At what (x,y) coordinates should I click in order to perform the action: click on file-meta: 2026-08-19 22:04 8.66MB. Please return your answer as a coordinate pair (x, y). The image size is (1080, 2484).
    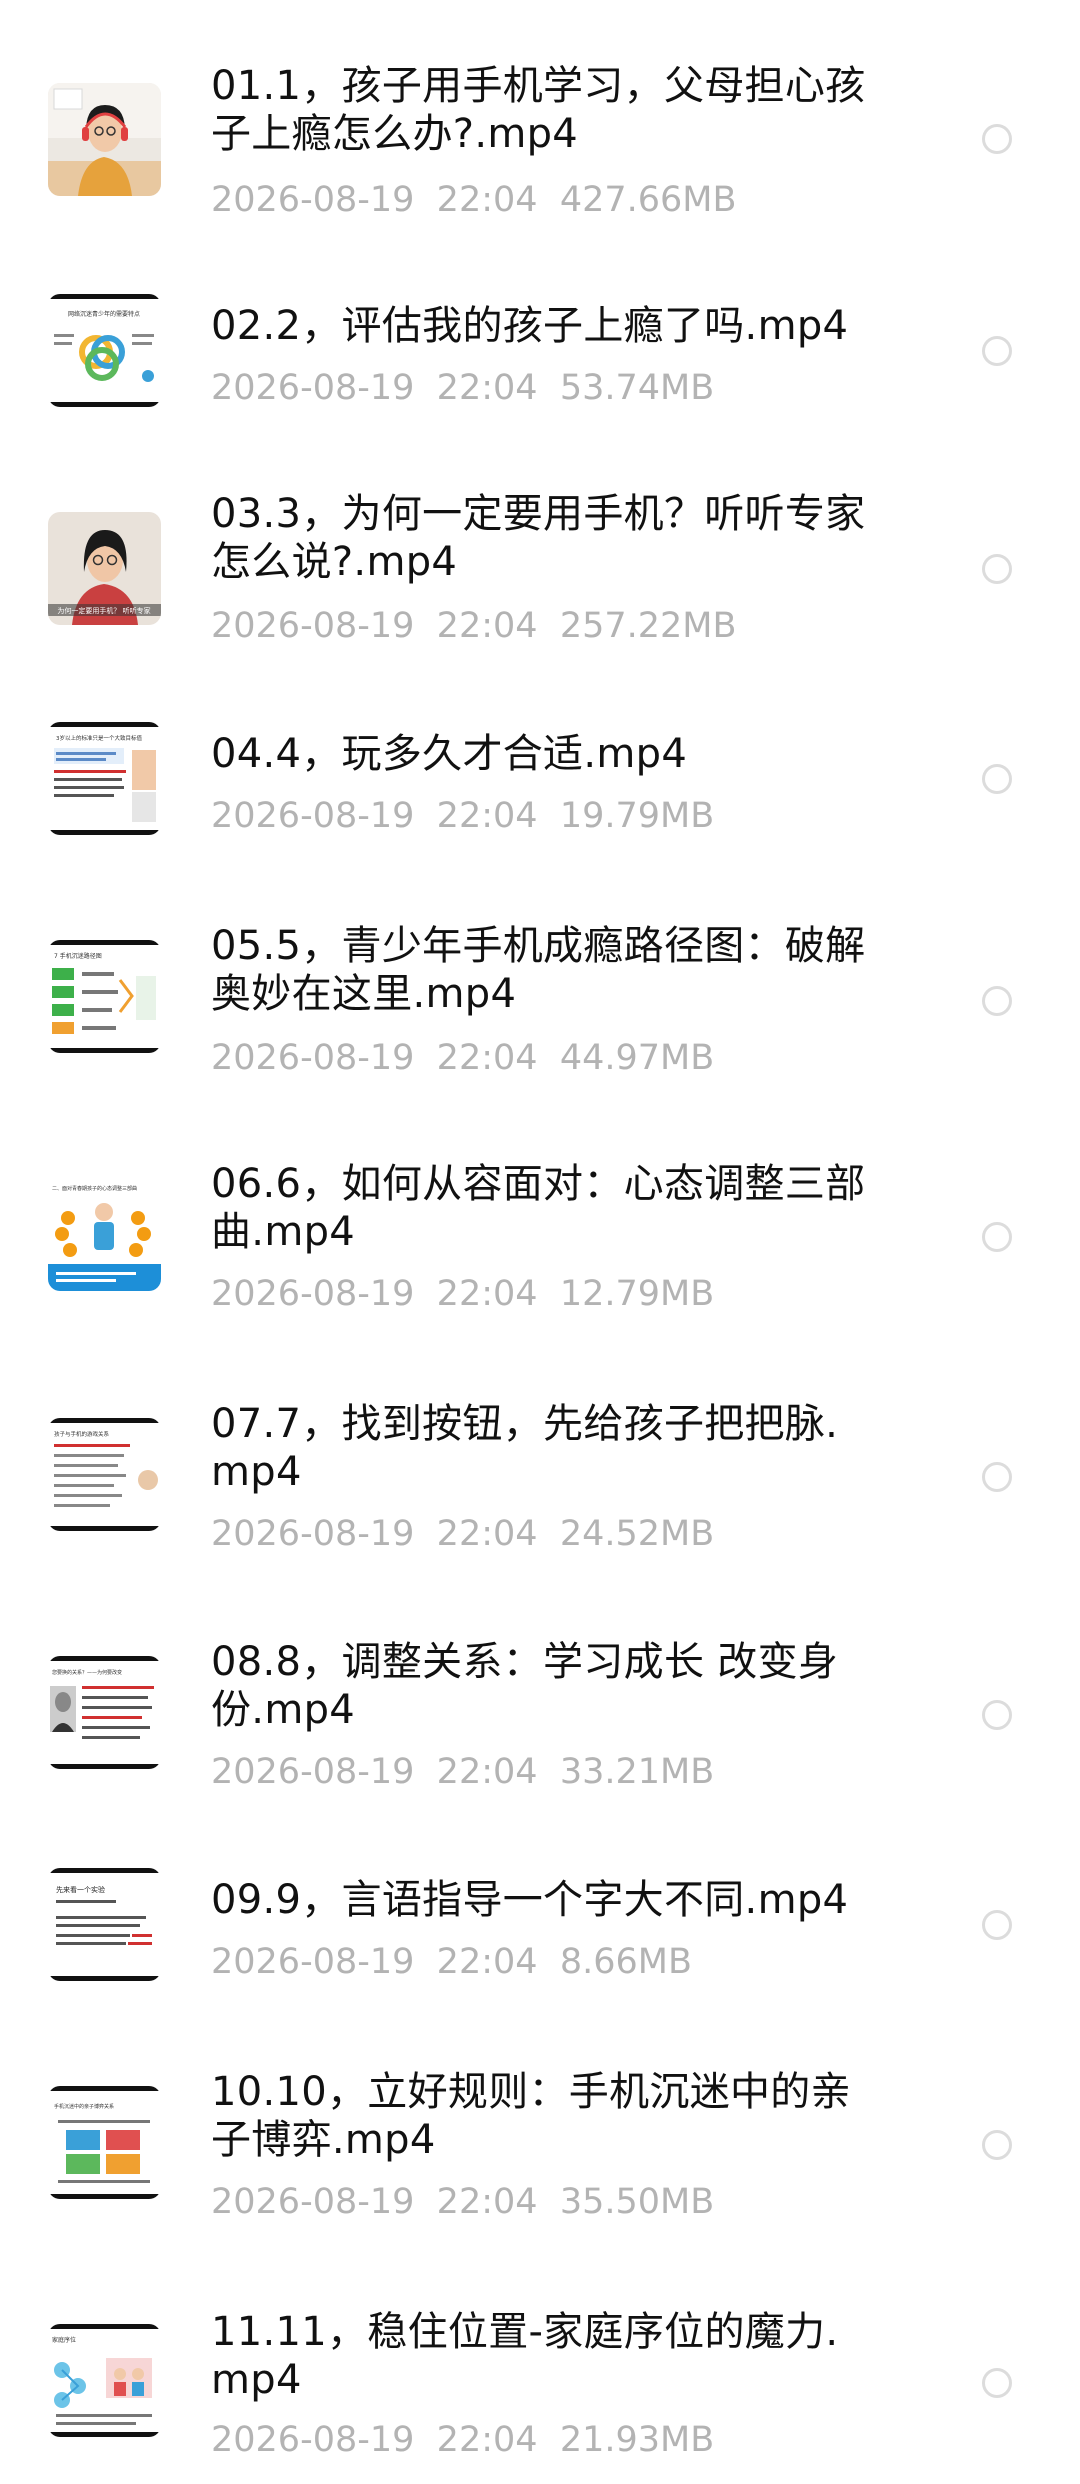
    Looking at the image, I should click on (451, 1962).